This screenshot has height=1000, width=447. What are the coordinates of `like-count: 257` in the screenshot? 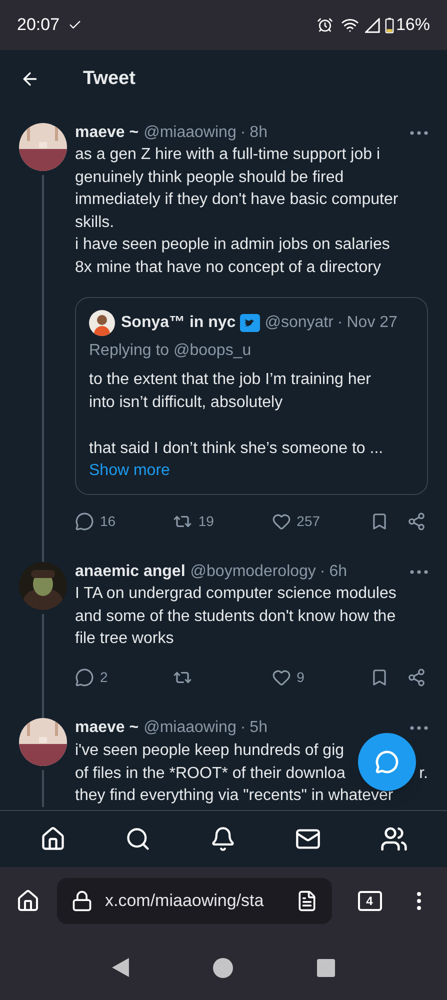 It's located at (308, 521).